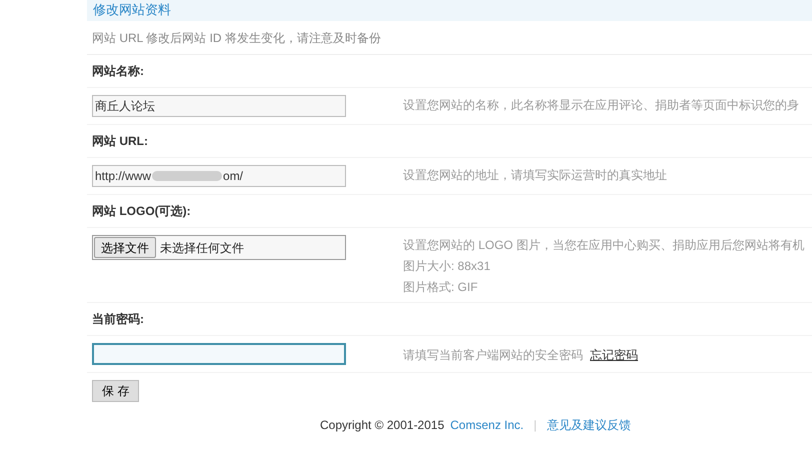 The image size is (812, 452). What do you see at coordinates (219, 106) in the screenshot?
I see `text-input: 商丘人论坛` at bounding box center [219, 106].